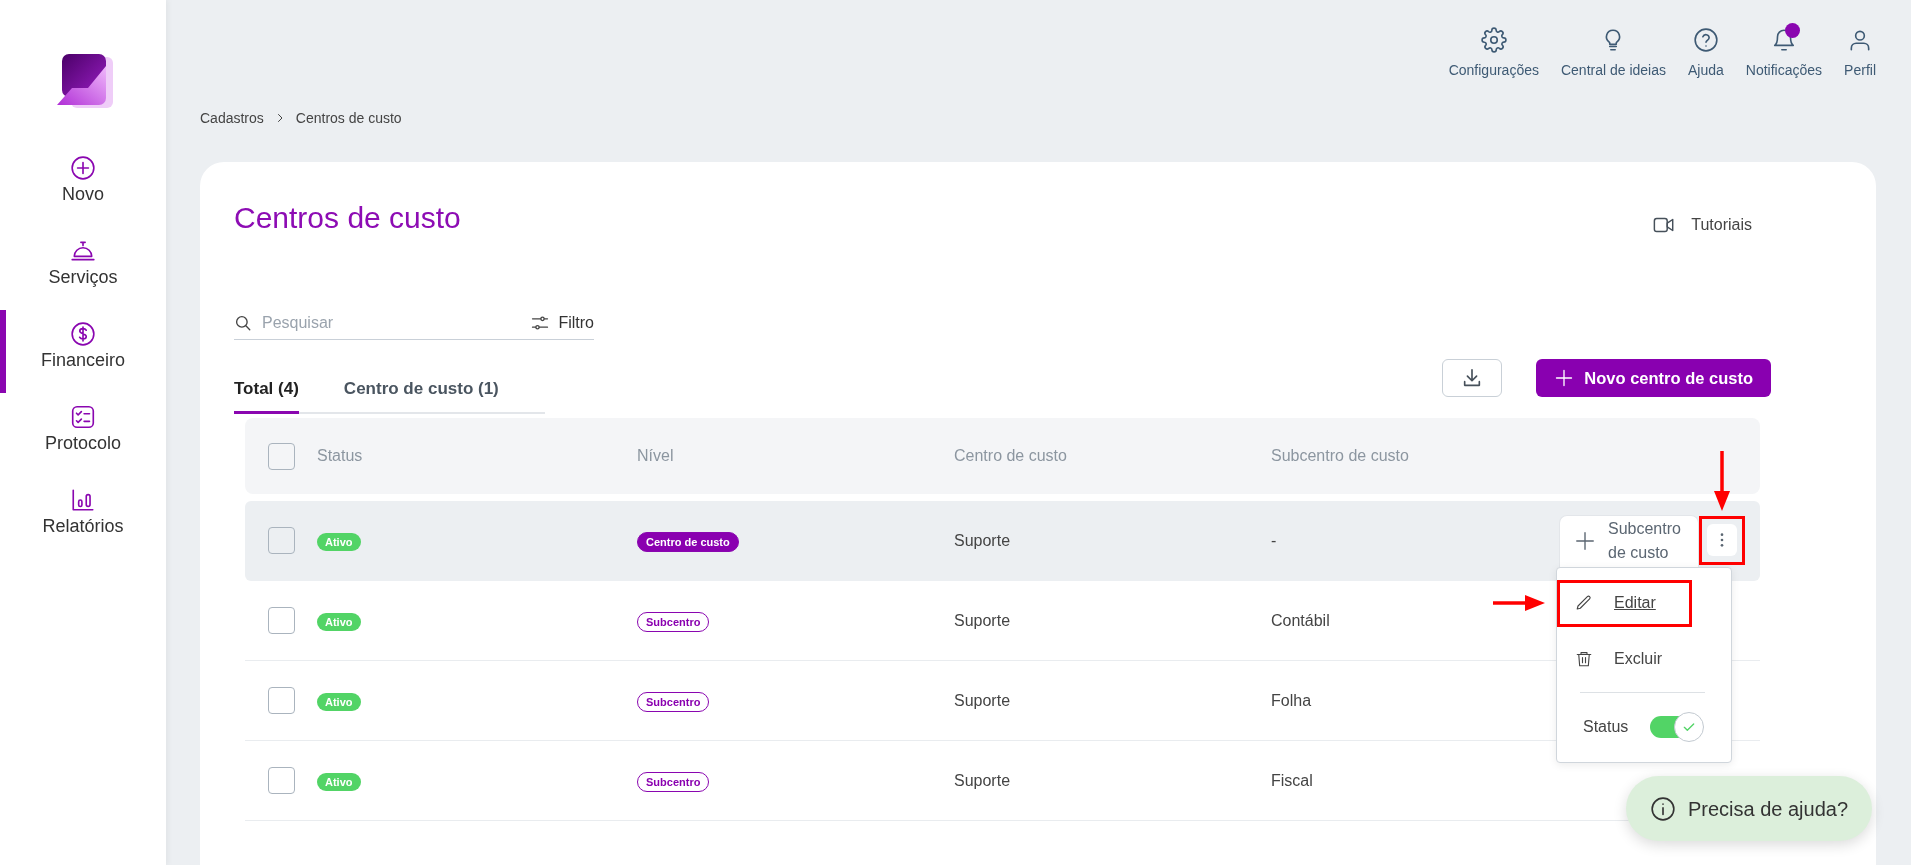  What do you see at coordinates (85, 81) in the screenshot?
I see `logo` at bounding box center [85, 81].